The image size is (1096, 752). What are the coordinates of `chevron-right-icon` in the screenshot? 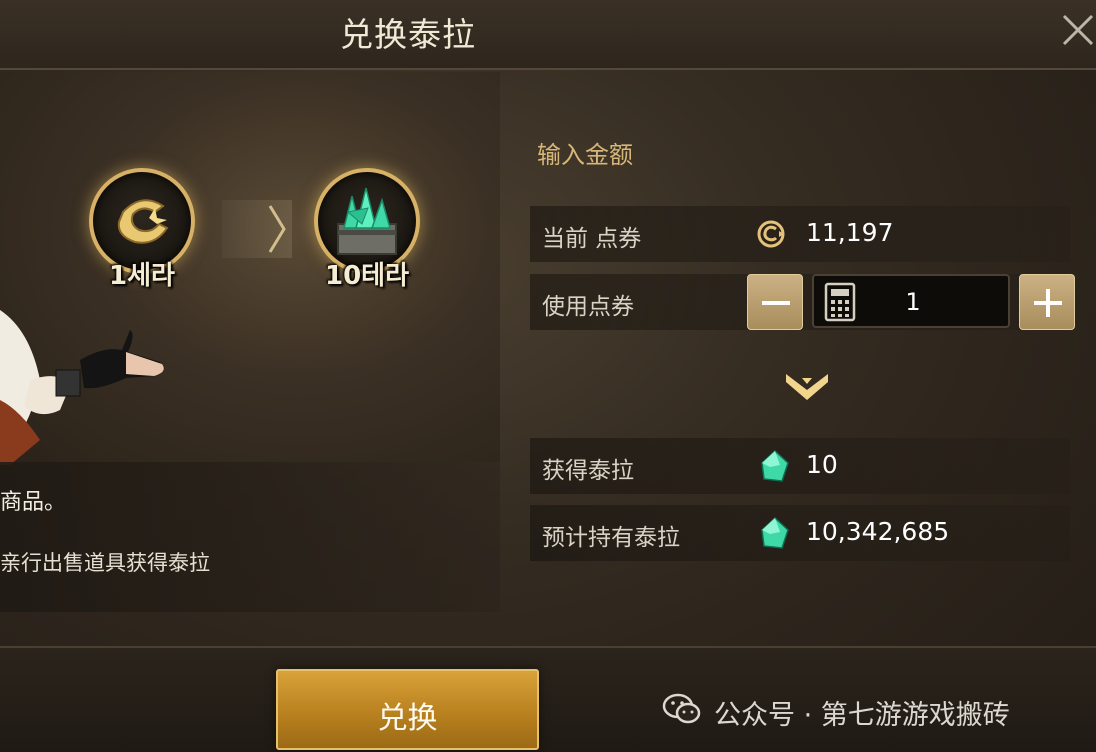 It's located at (277, 229).